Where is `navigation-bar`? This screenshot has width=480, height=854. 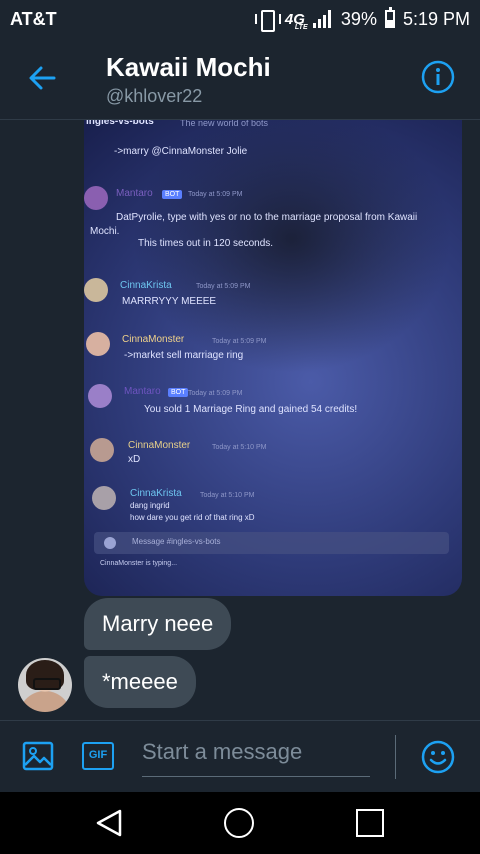 navigation-bar is located at coordinates (240, 823).